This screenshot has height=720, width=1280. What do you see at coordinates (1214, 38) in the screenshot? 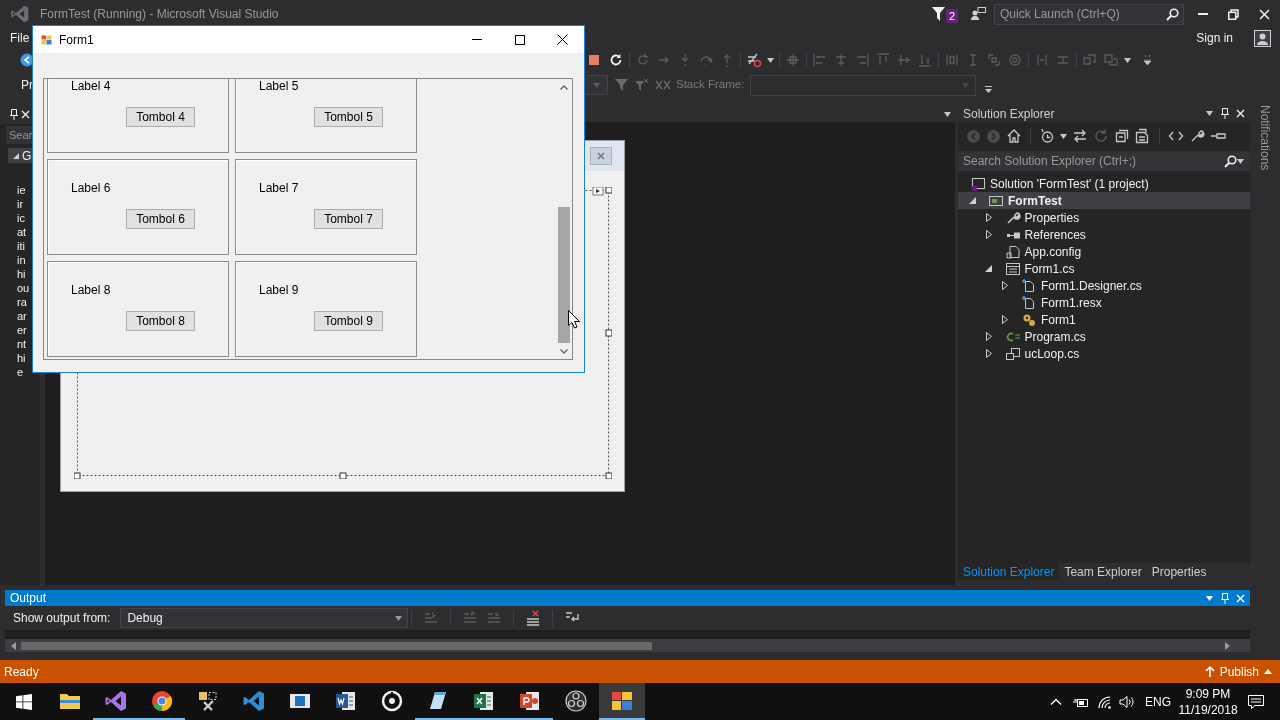
I see `sign-in-link: Sign in` at bounding box center [1214, 38].